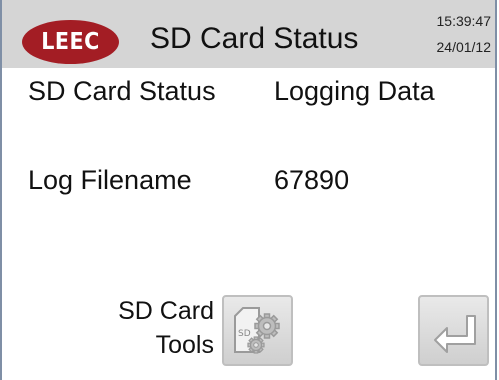 Image resolution: width=499 pixels, height=380 pixels. I want to click on return-arrow-icon, so click(454, 331).